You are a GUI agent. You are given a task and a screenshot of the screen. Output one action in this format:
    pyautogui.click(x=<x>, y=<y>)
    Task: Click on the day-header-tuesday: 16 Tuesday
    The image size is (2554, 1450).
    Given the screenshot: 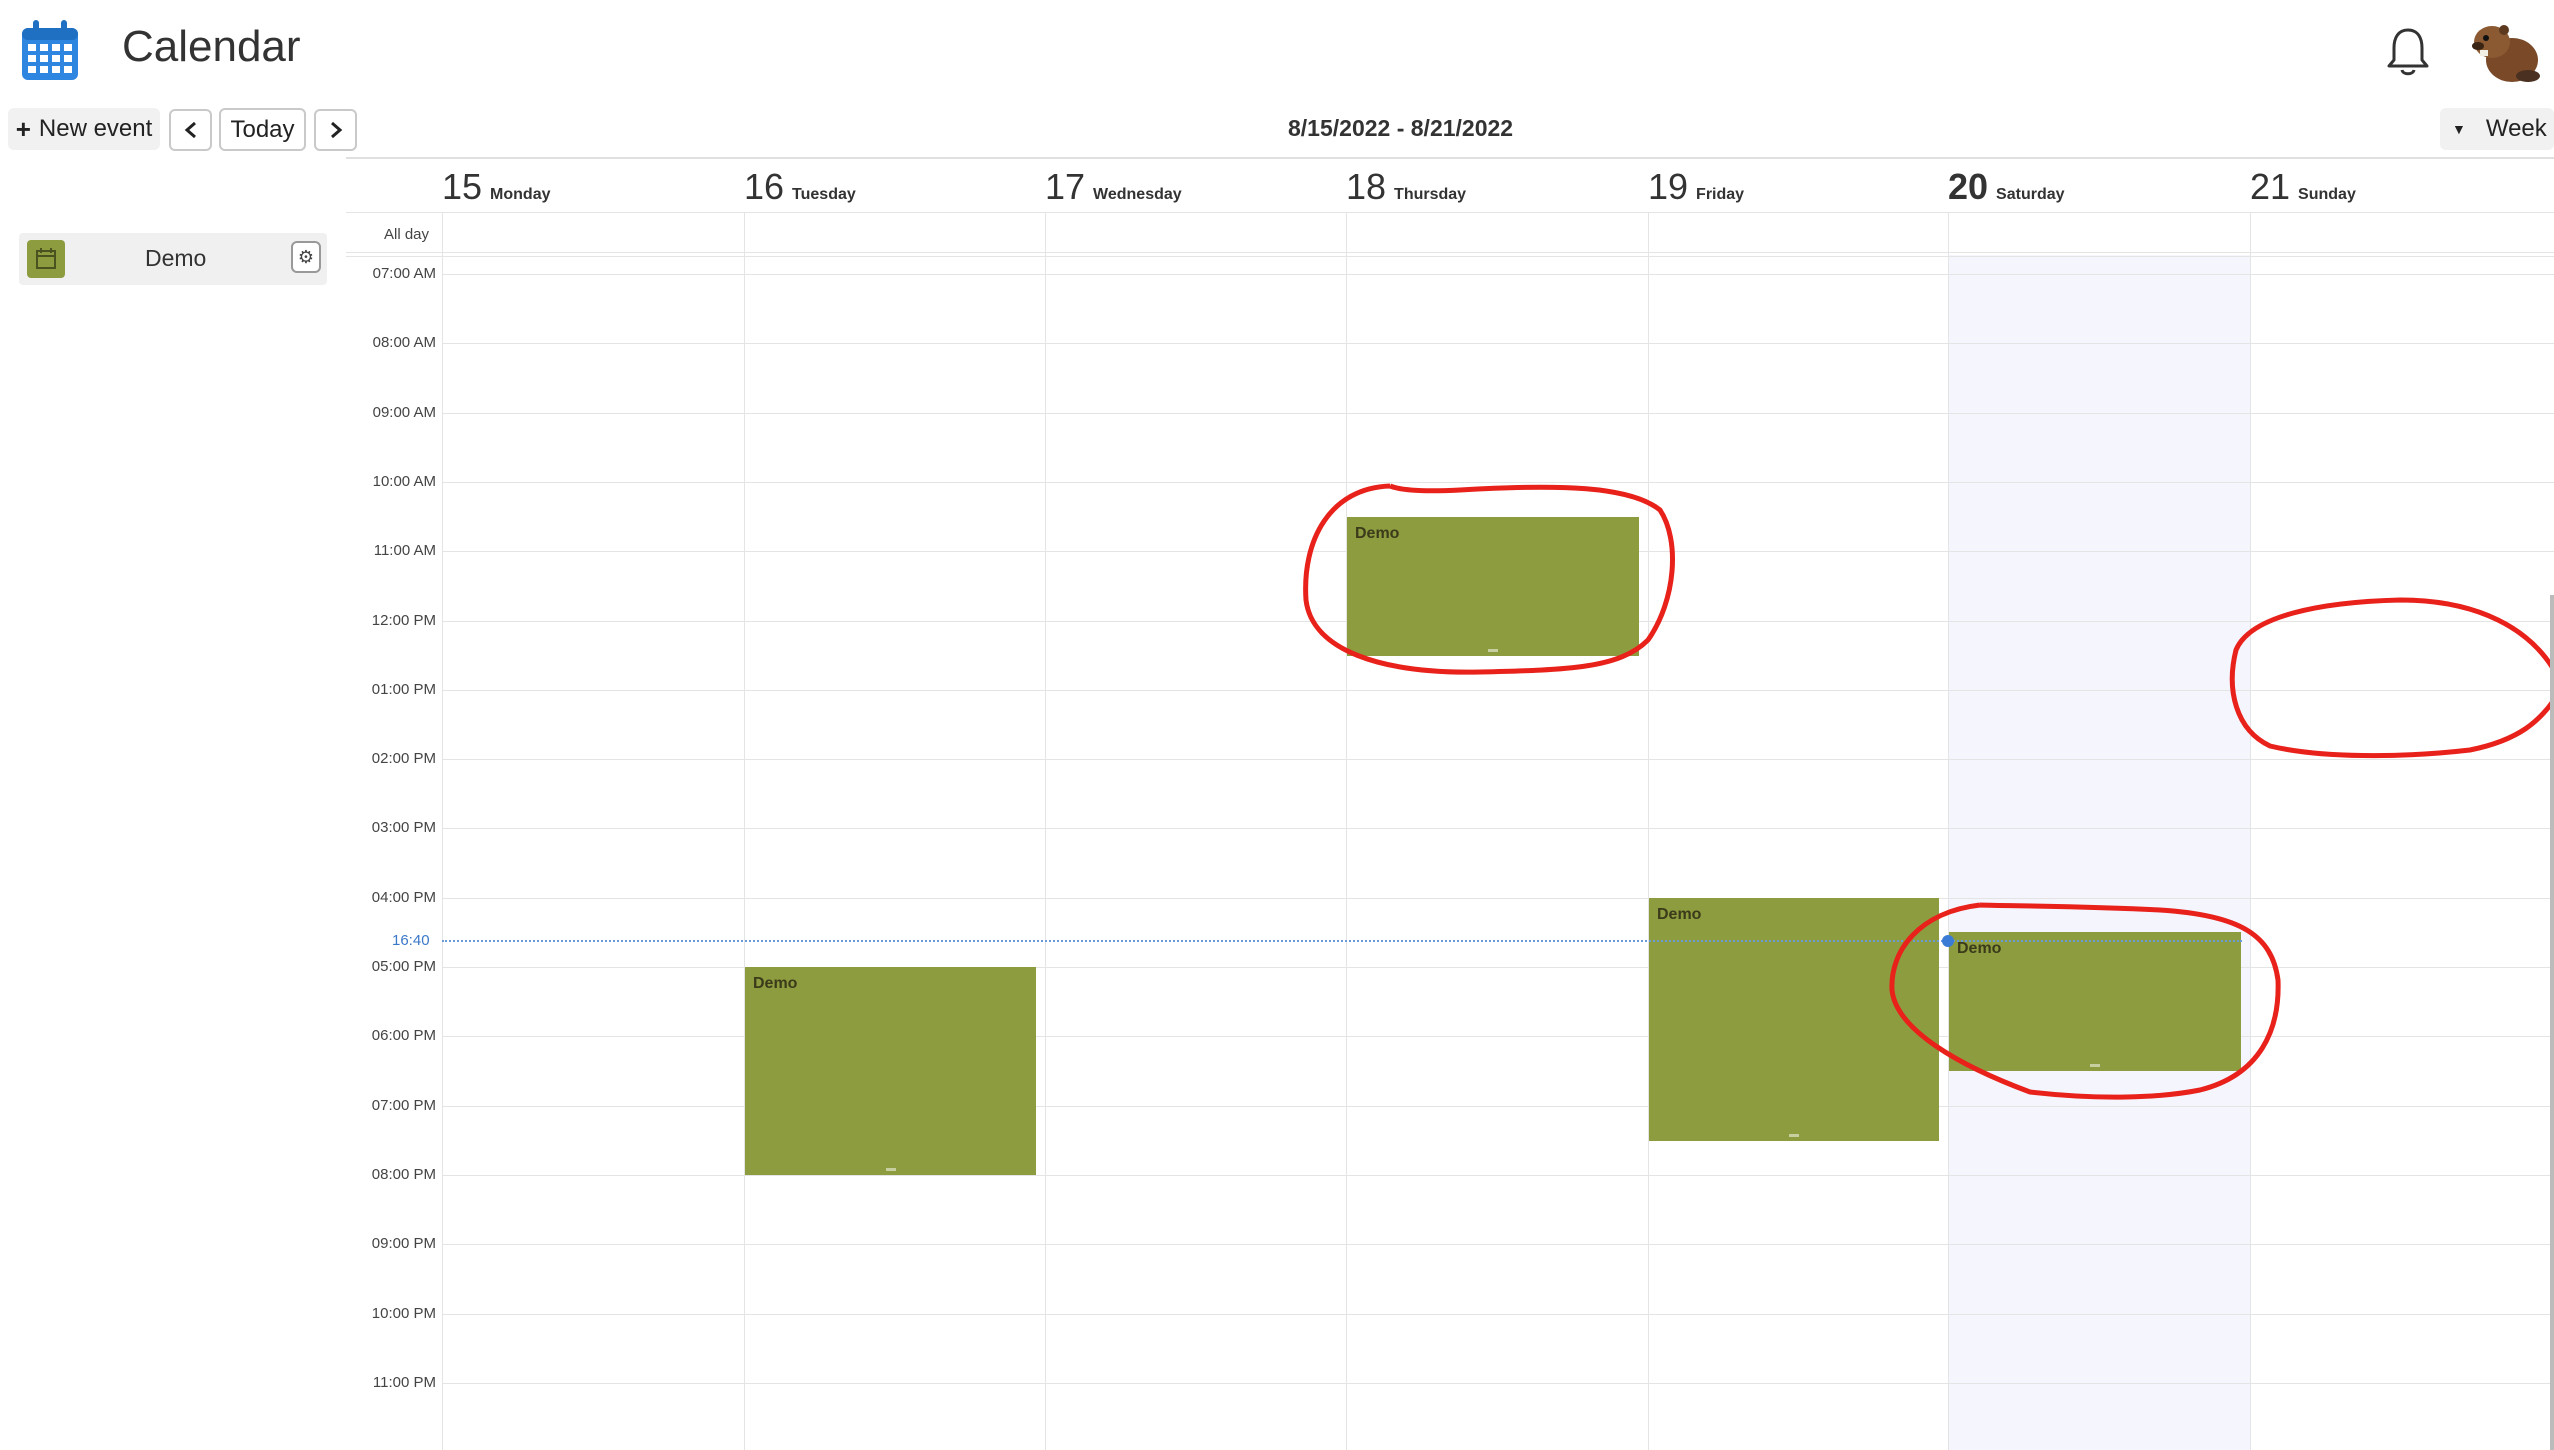 What is the action you would take?
    pyautogui.click(x=800, y=186)
    